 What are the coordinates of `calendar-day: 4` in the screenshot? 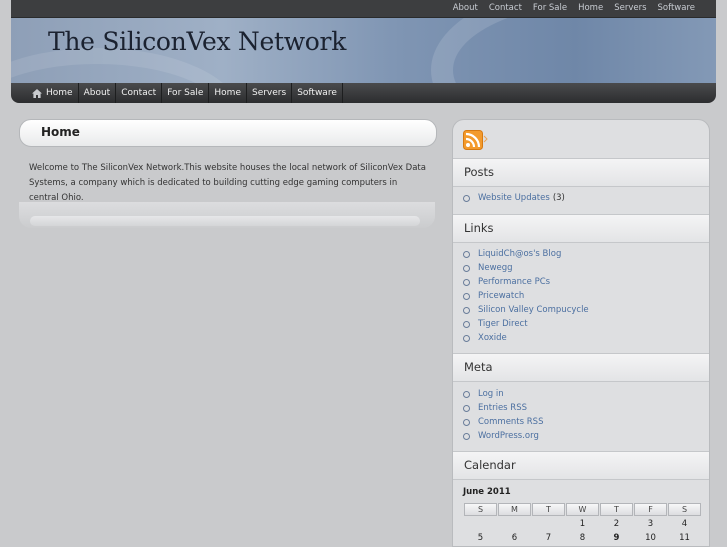 It's located at (684, 523).